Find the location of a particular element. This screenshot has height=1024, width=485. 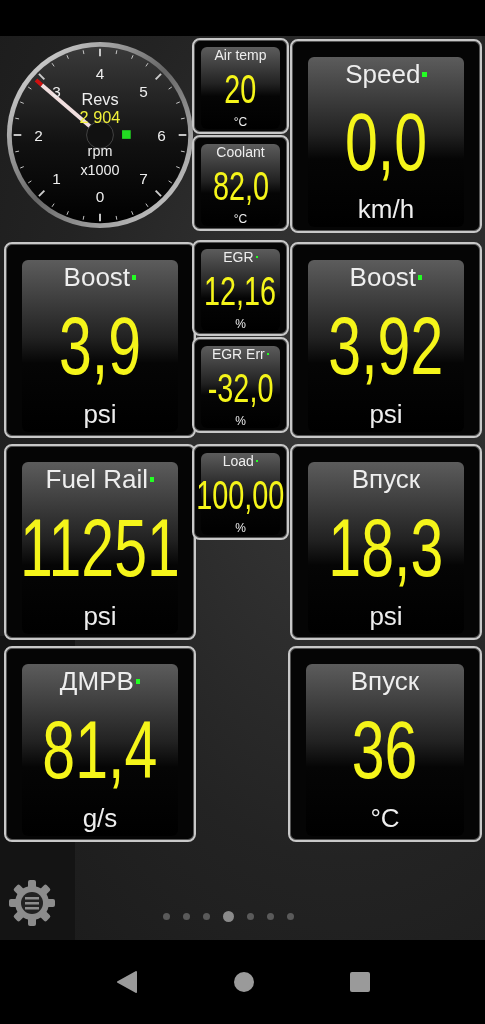

settings-icon is located at coordinates (32, 903).